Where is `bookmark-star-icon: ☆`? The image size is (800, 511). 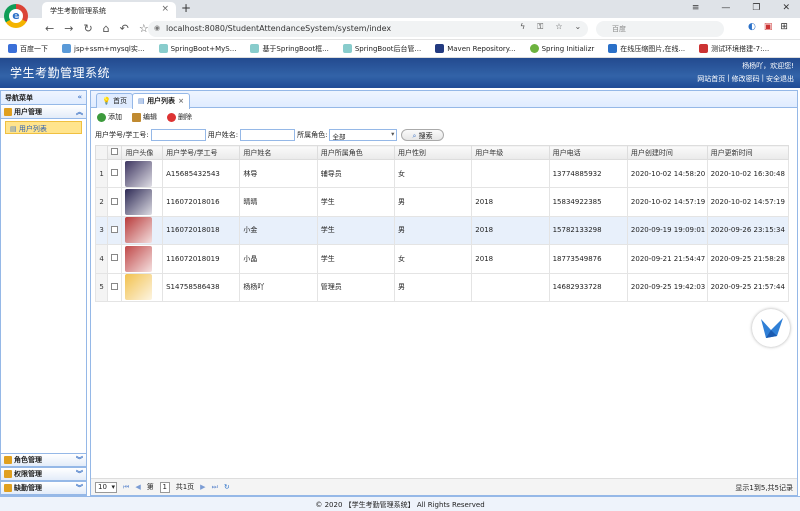 bookmark-star-icon: ☆ is located at coordinates (558, 27).